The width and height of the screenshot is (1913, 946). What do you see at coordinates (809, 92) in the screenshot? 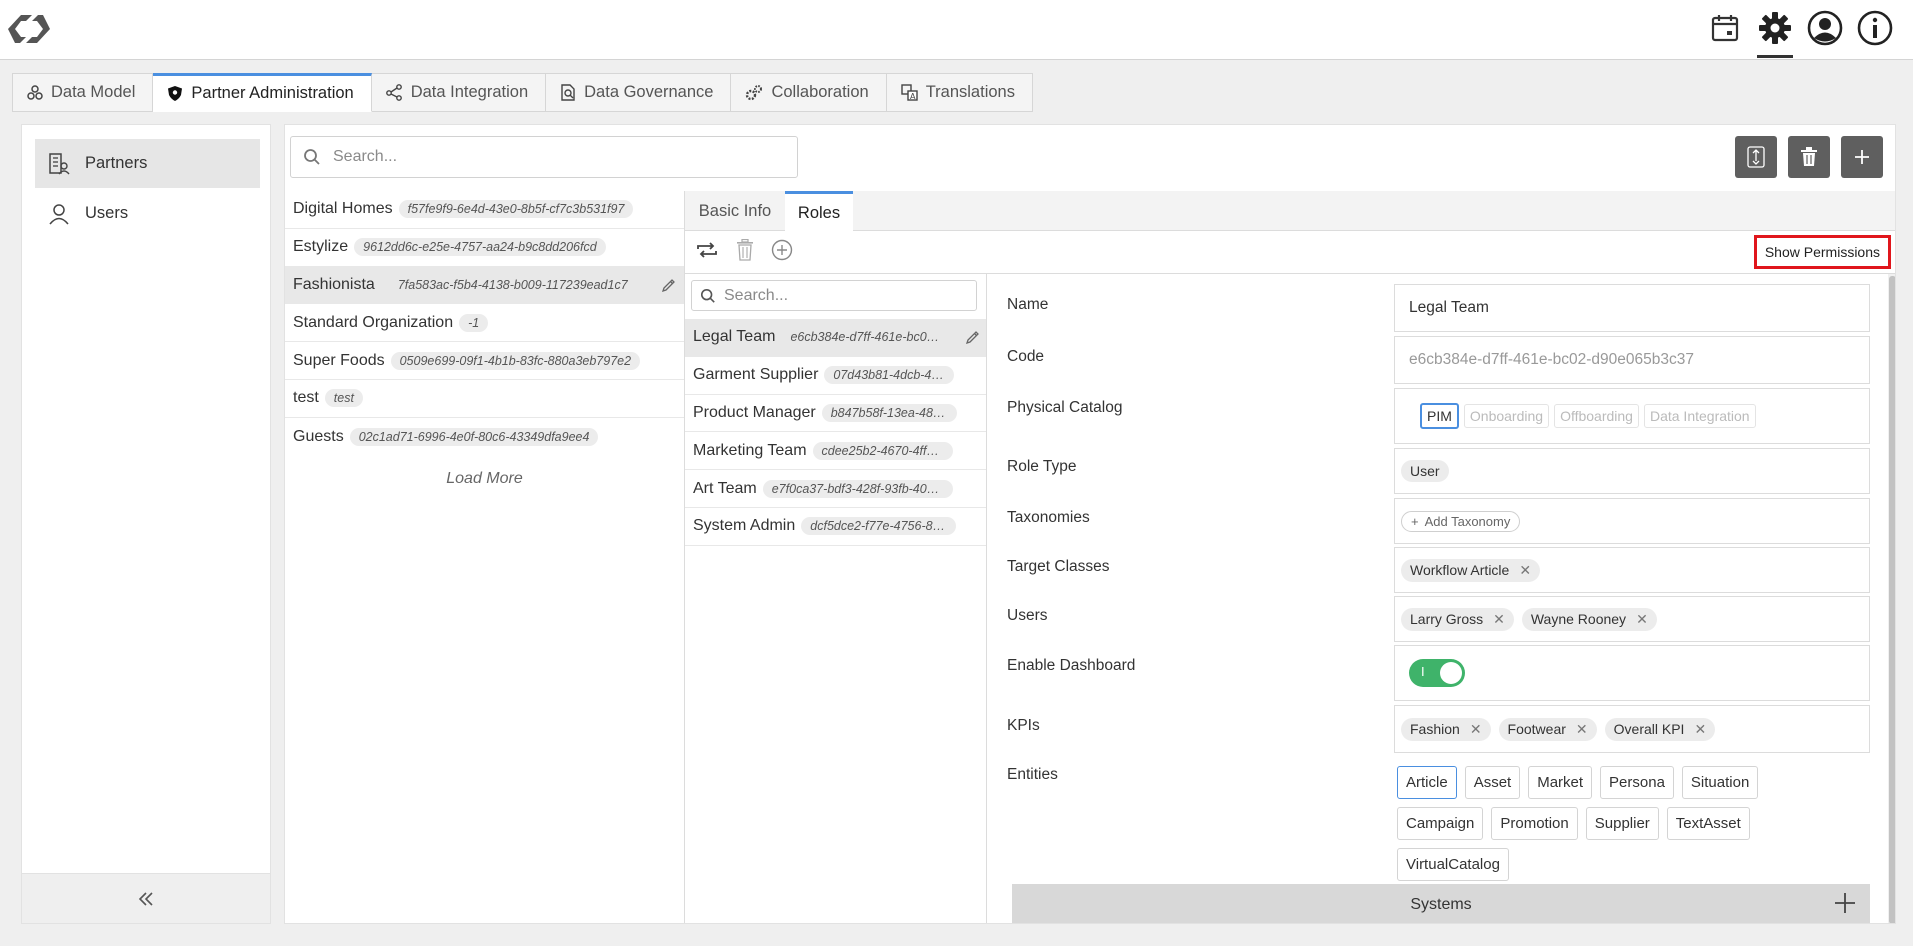
I see `tab-collaboration: Collaboration` at bounding box center [809, 92].